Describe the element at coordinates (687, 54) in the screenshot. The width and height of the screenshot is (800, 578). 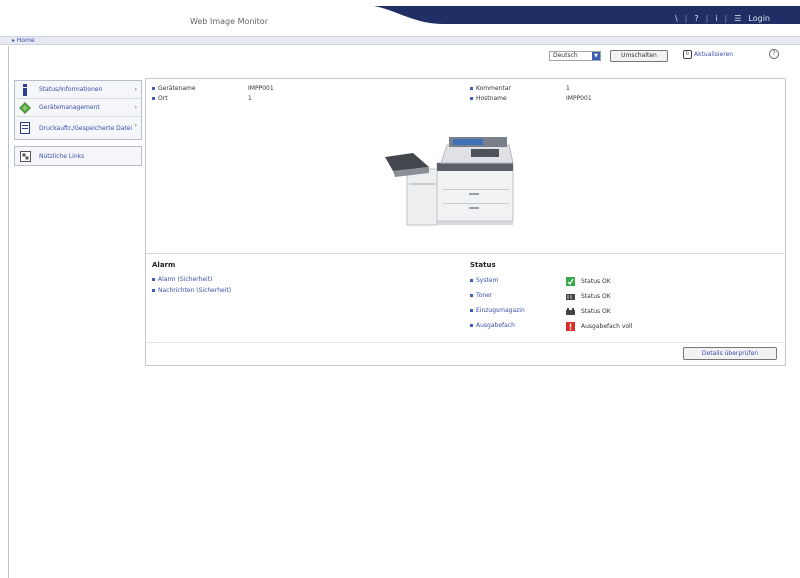
I see `refresh-icon: ↻` at that location.